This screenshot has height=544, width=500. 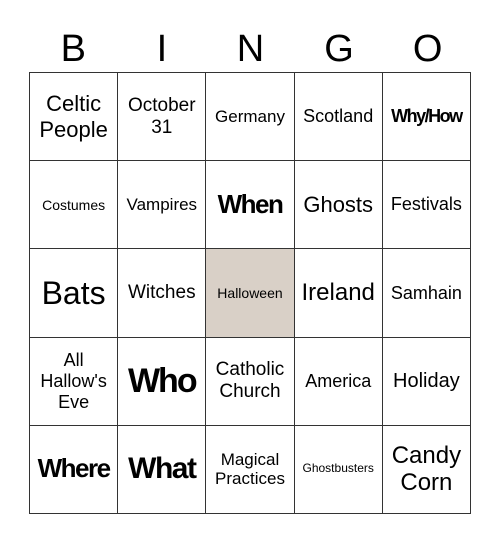 What do you see at coordinates (338, 293) in the screenshot?
I see `bingo-cell: Ireland` at bounding box center [338, 293].